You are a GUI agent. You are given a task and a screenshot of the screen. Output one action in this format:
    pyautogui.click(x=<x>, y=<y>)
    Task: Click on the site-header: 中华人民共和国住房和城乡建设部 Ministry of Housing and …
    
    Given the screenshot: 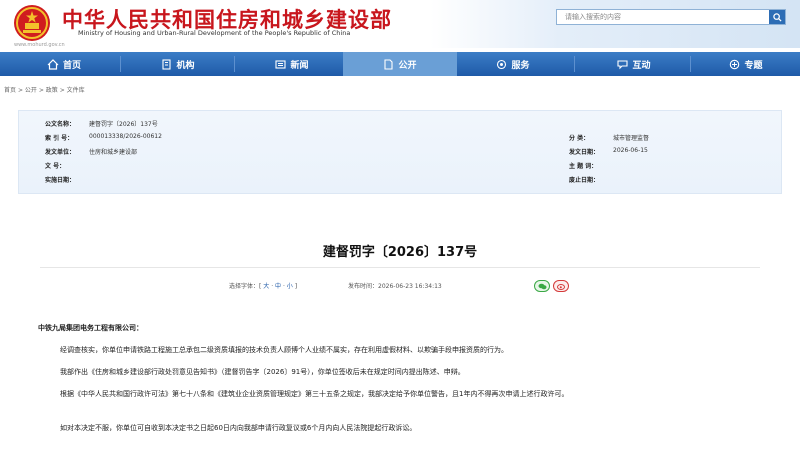 What is the action you would take?
    pyautogui.click(x=400, y=24)
    